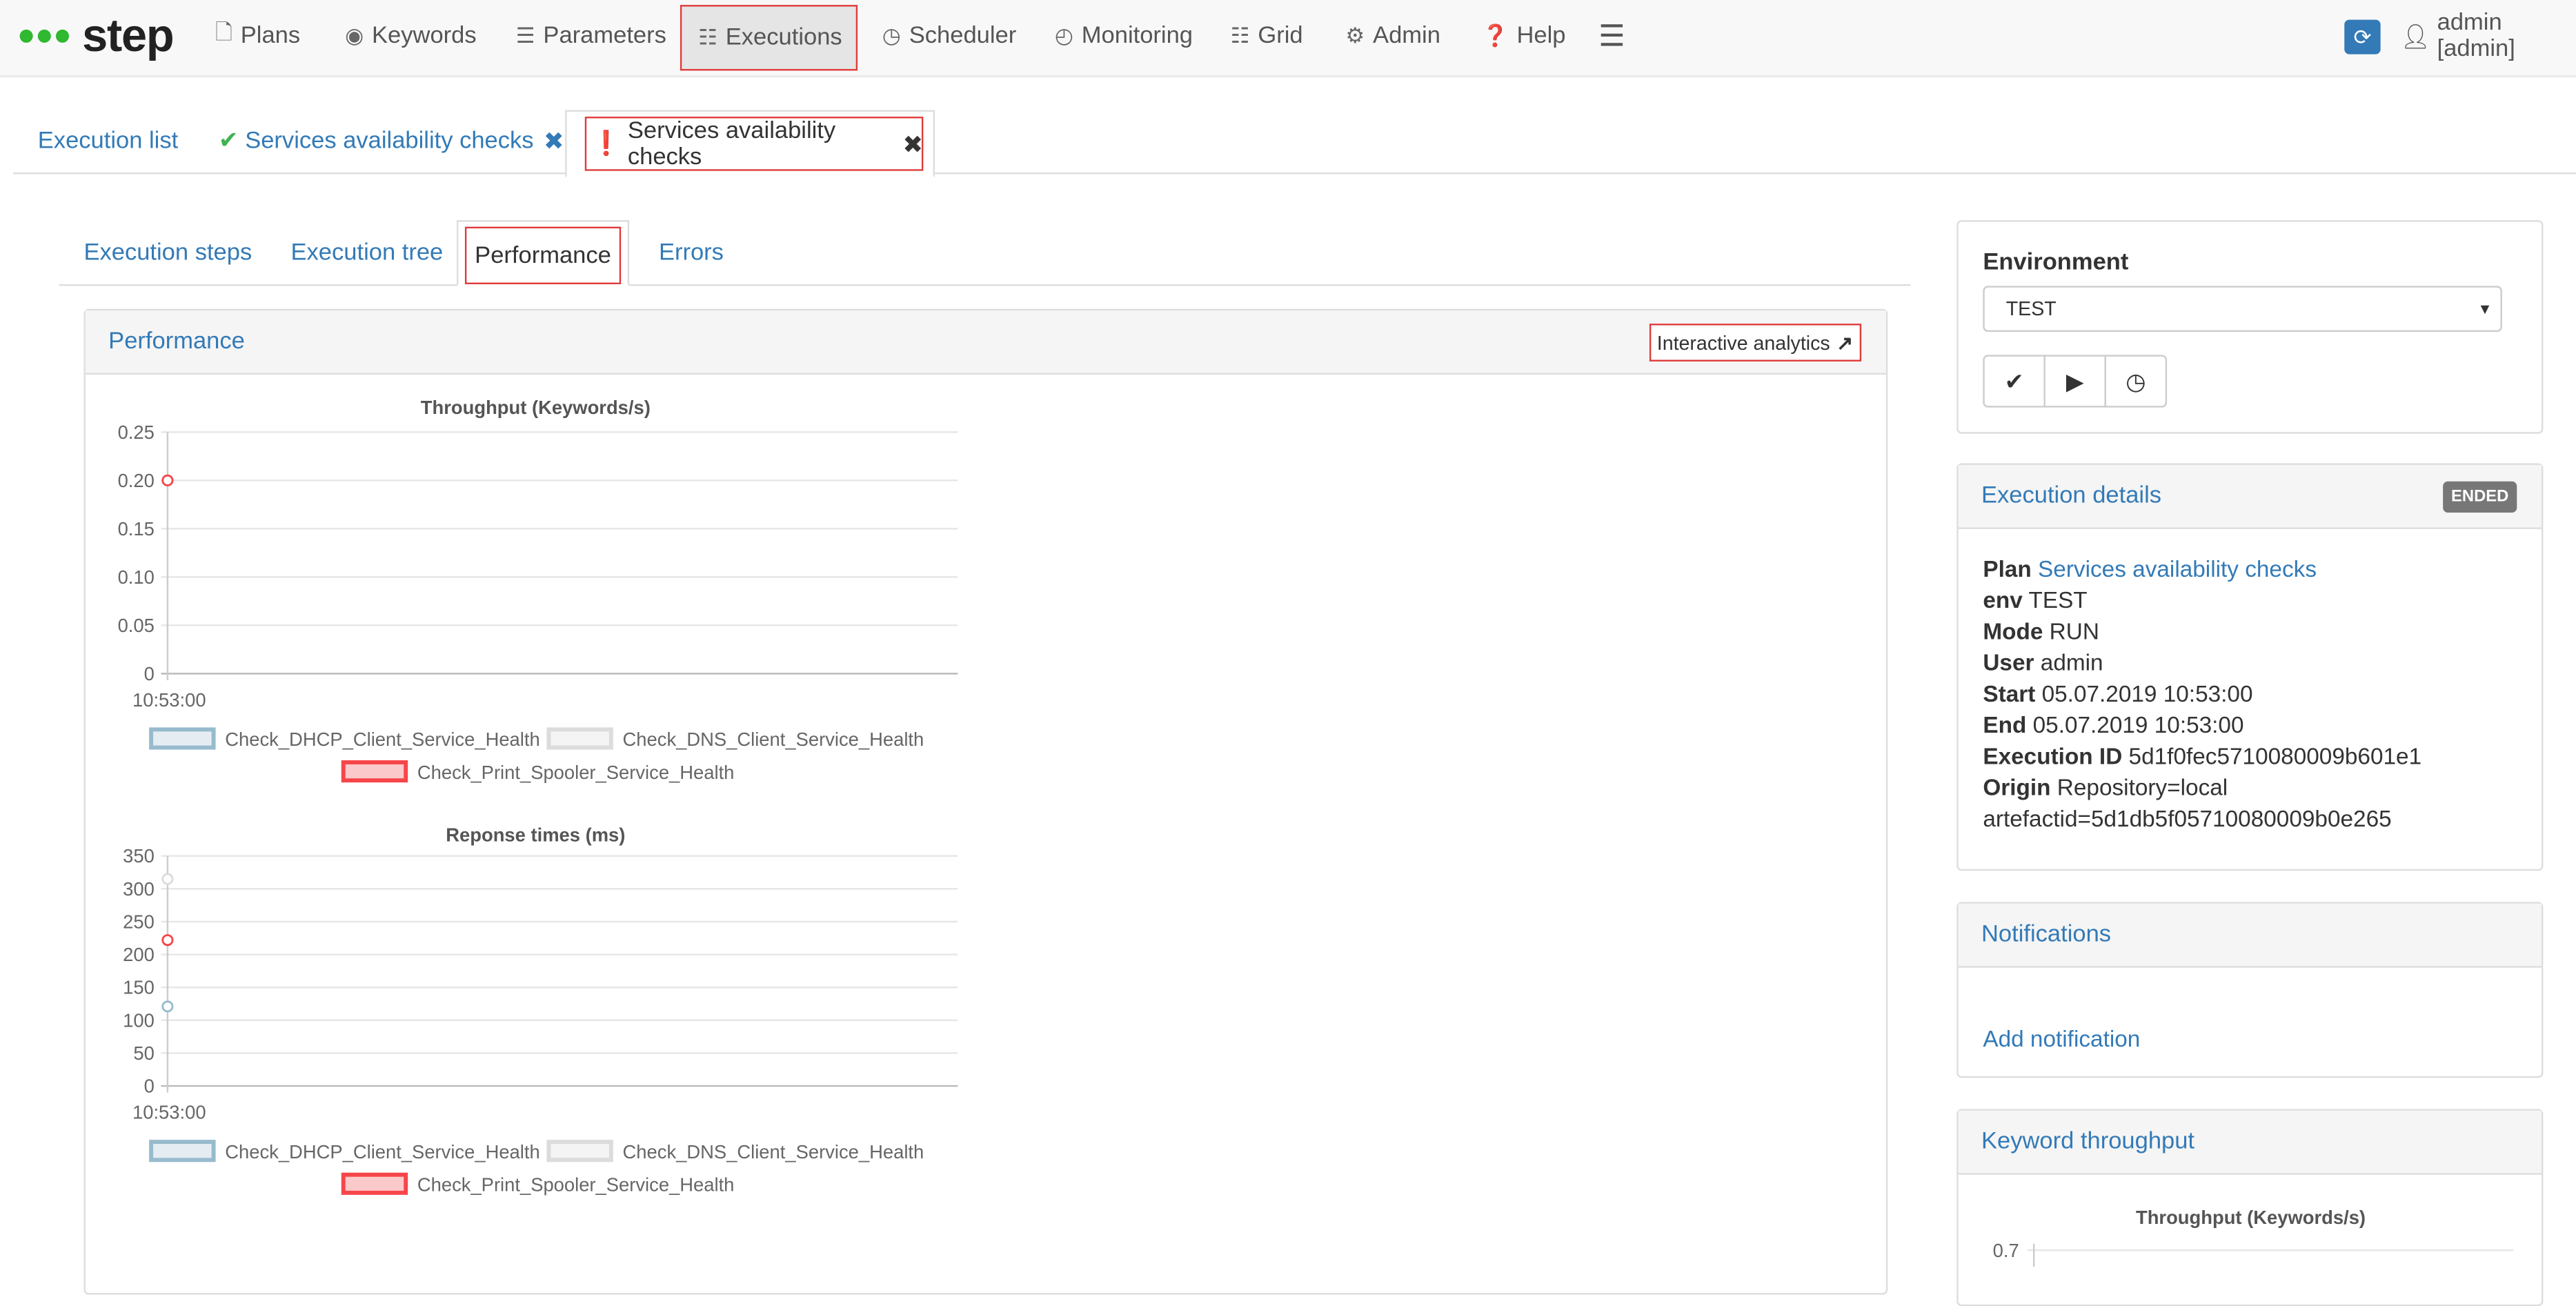  I want to click on detail-key: Plan, so click(2007, 569).